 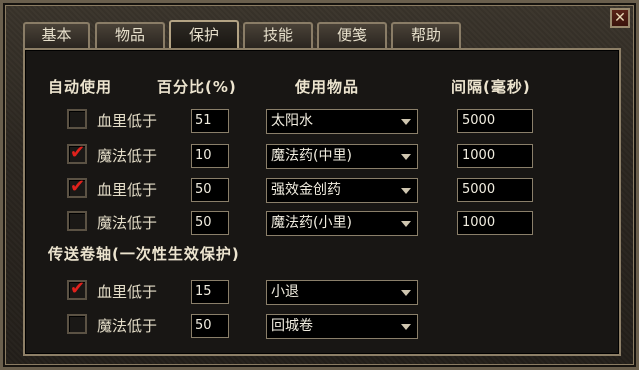 What do you see at coordinates (342, 292) in the screenshot?
I see `scroll-row-1-item-select: 小退` at bounding box center [342, 292].